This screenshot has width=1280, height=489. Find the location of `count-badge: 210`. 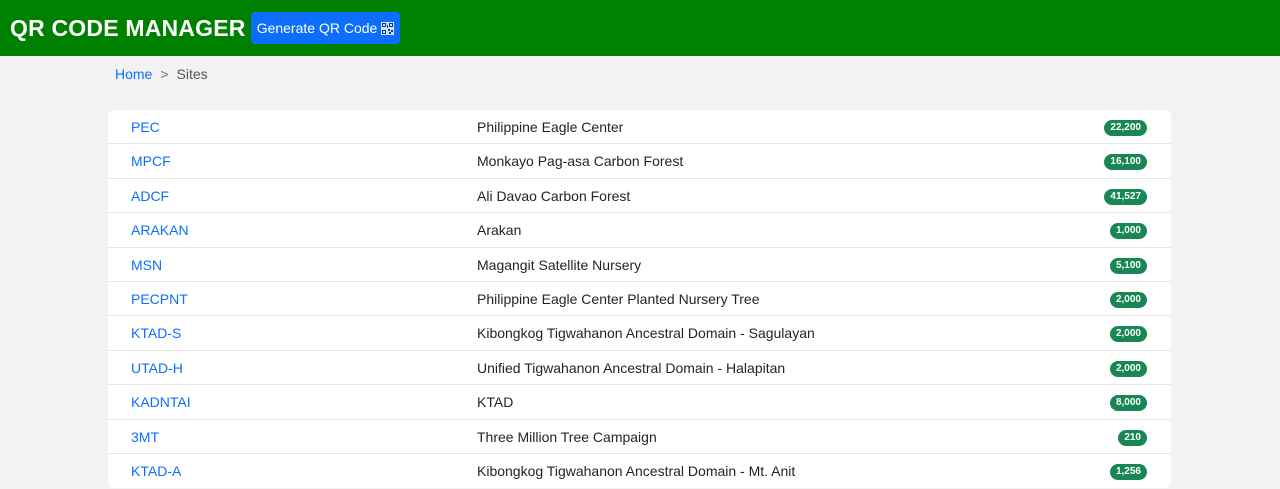

count-badge: 210 is located at coordinates (1132, 437).